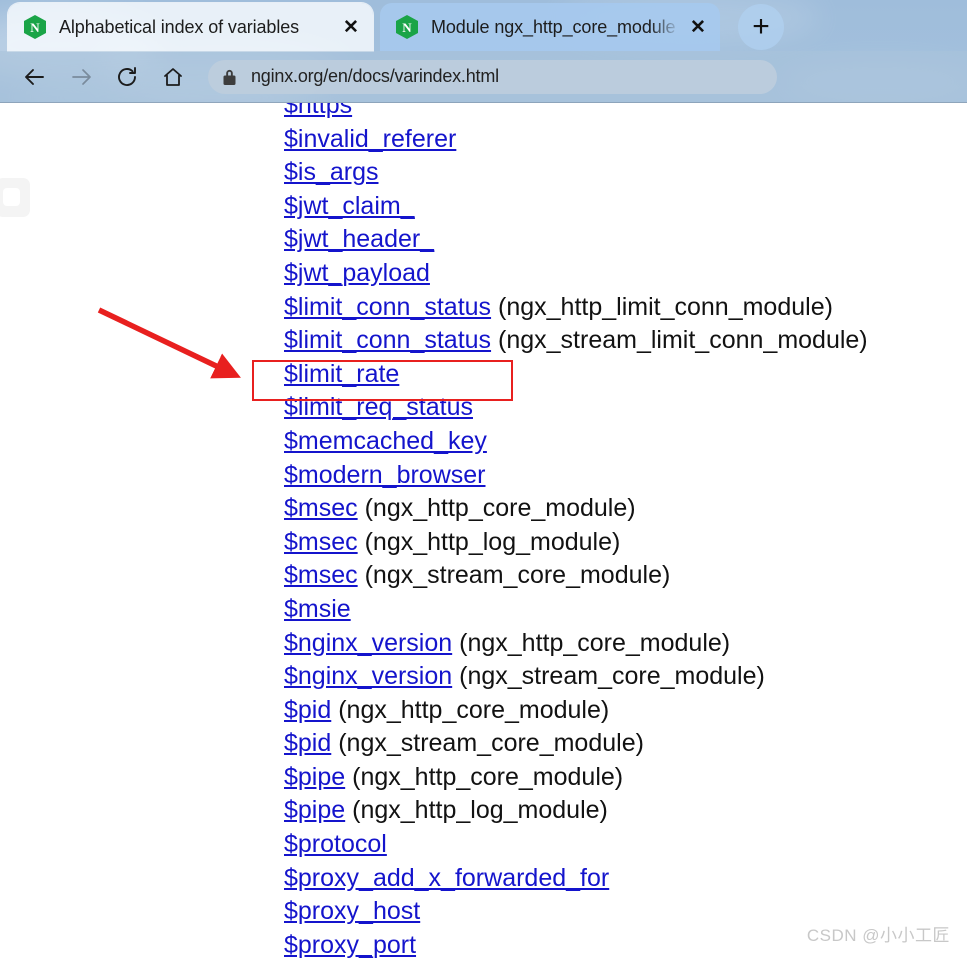  Describe the element at coordinates (683, 340) in the screenshot. I see `variable-module-label: (ngx_stream_limit_conn_module)` at that location.